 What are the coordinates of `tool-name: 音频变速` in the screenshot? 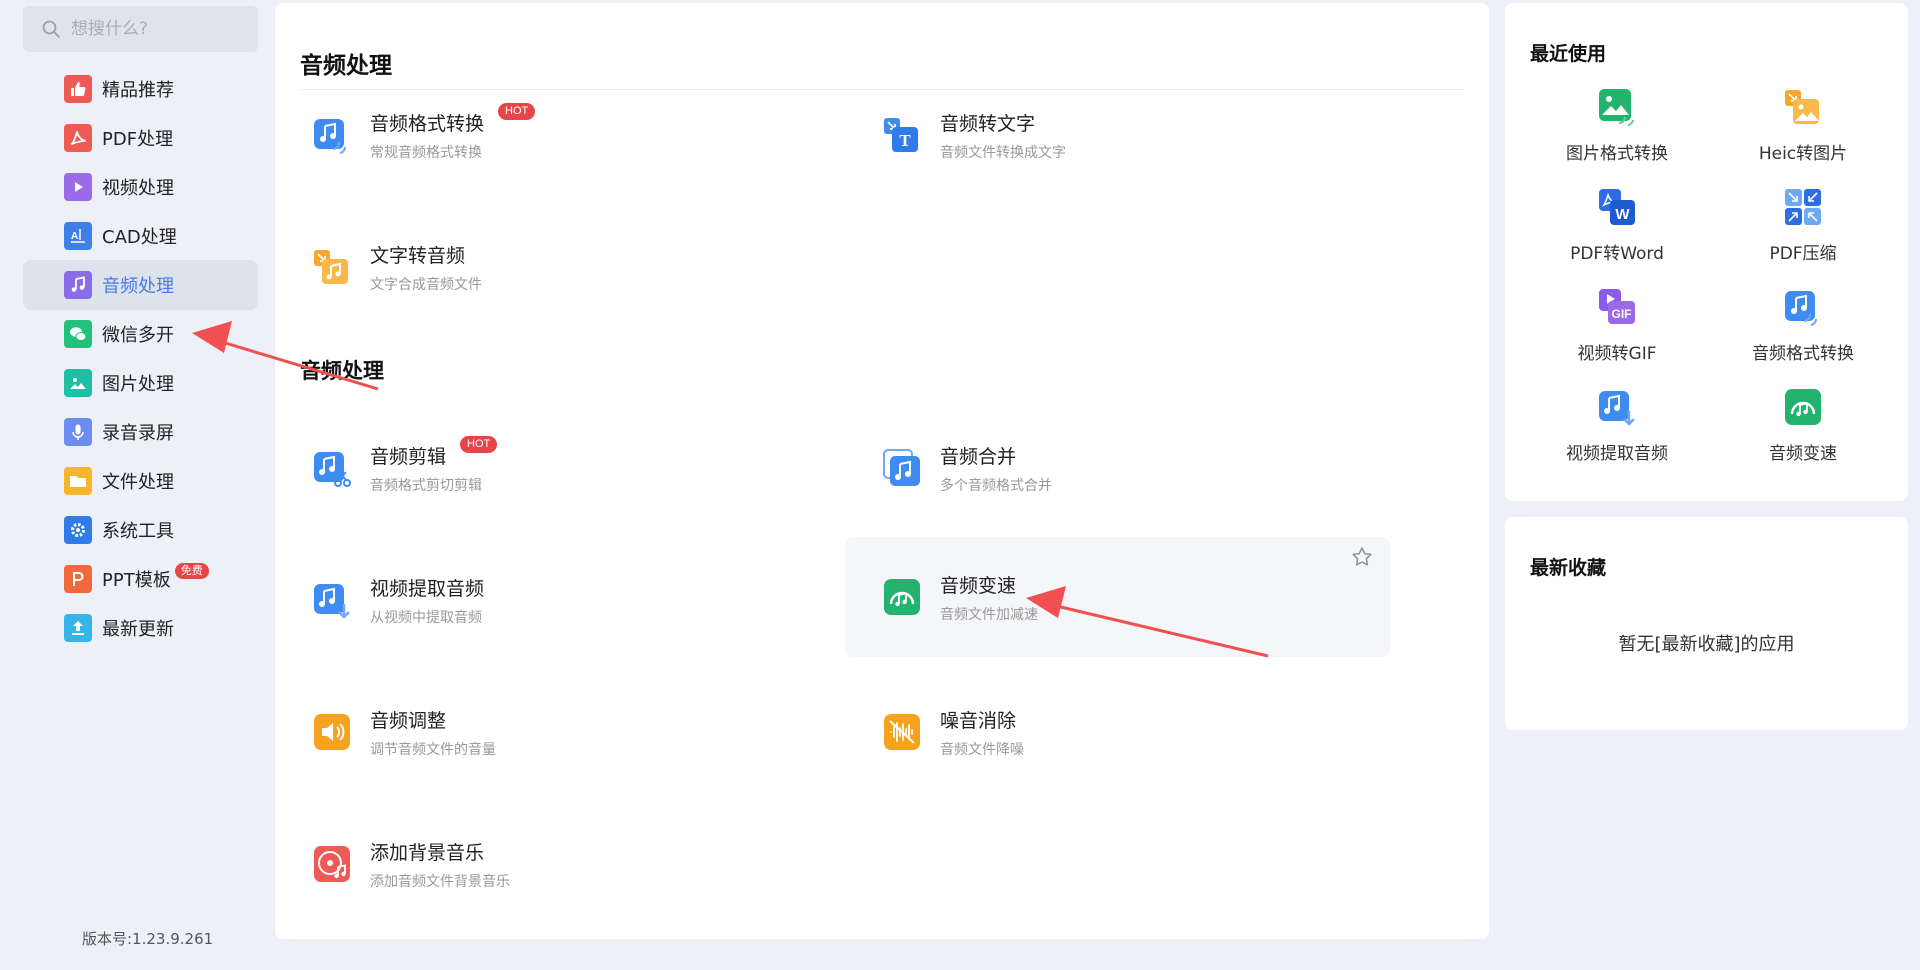 It's located at (978, 585).